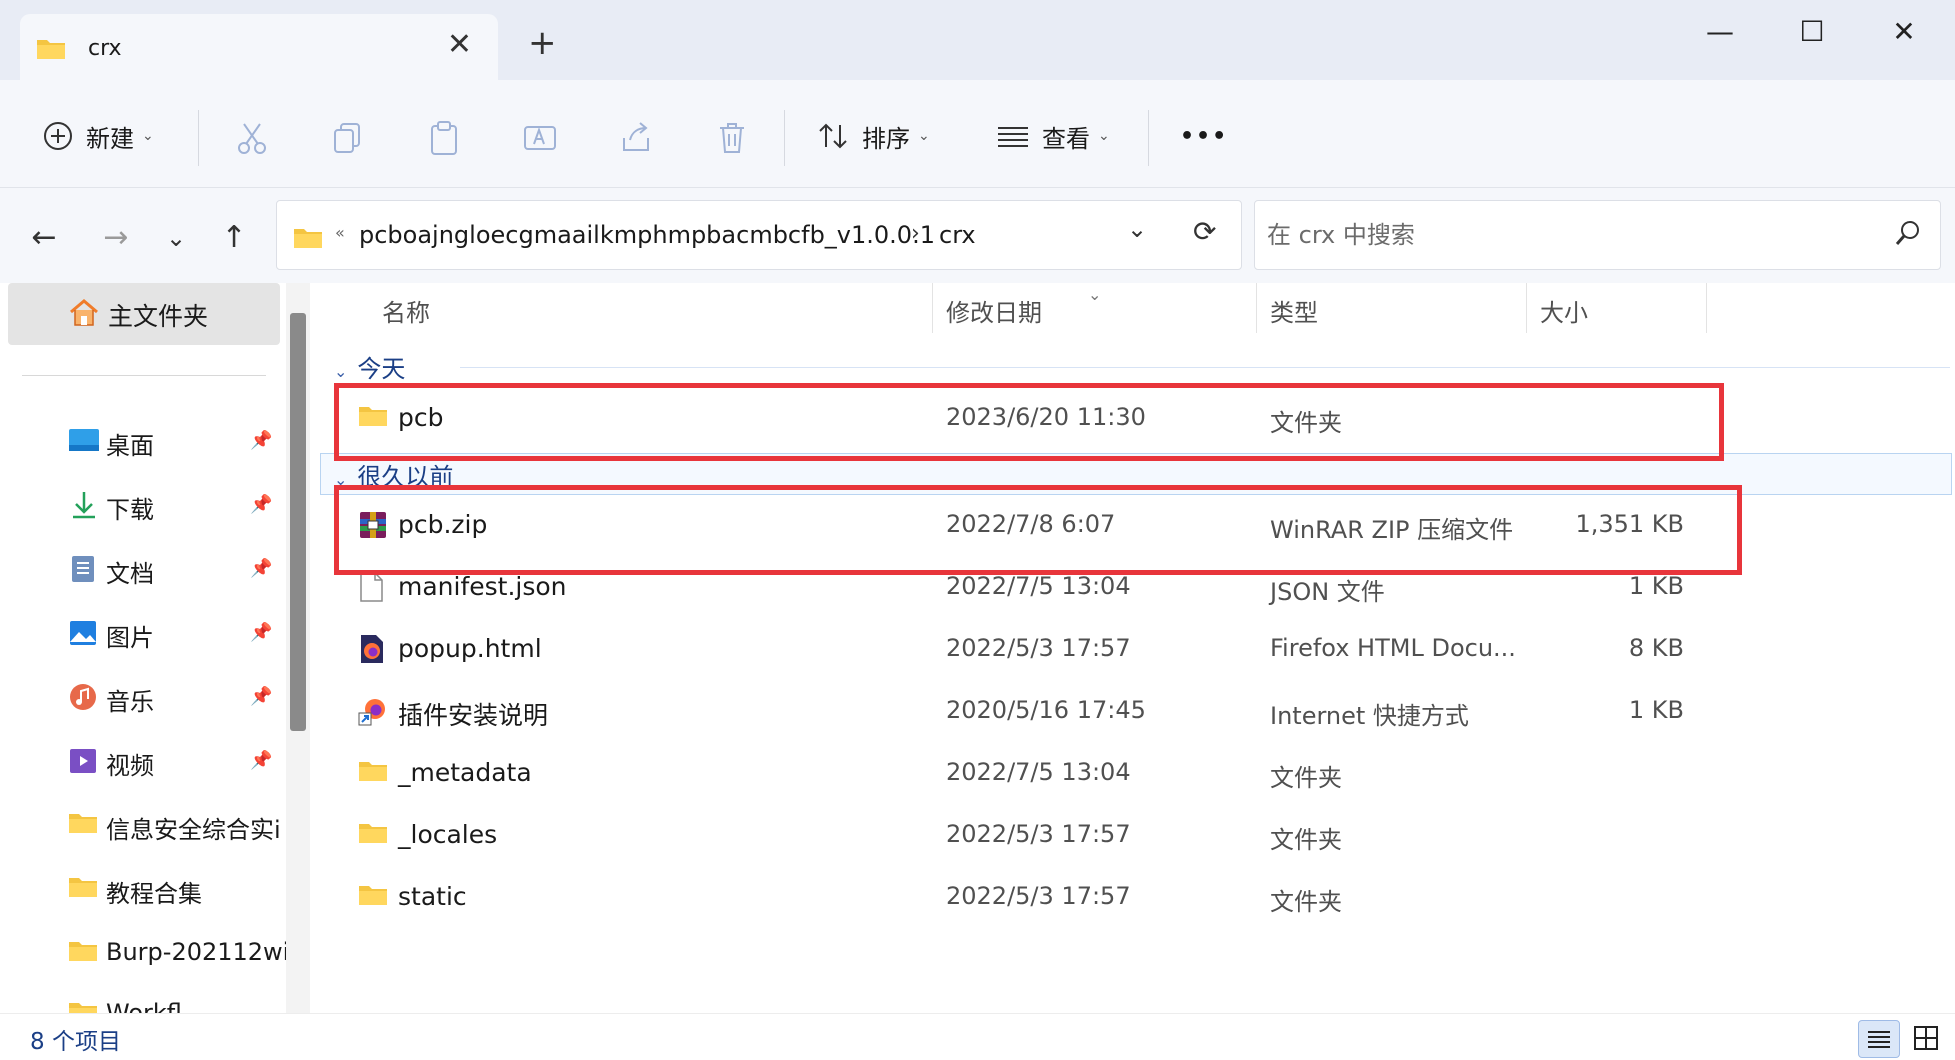 The height and width of the screenshot is (1060, 1955). I want to click on sidebar-item-folder: Burp-202112wi, so click(144, 953).